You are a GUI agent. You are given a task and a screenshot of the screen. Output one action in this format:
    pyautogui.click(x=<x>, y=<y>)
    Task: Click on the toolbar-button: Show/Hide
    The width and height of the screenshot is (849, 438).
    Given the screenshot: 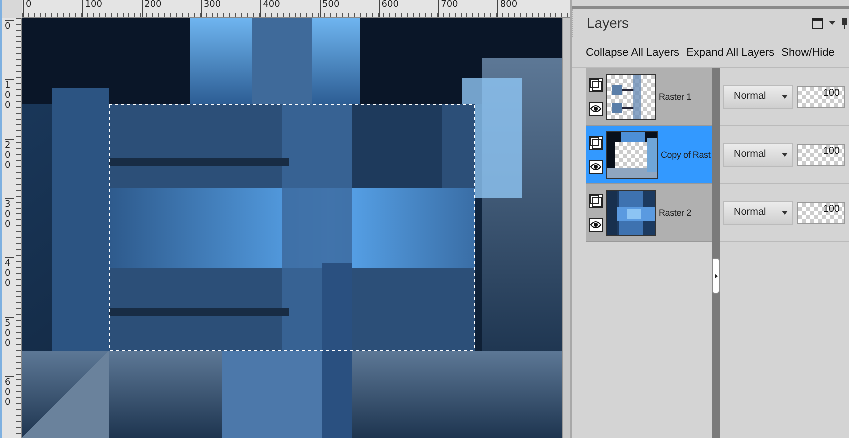 What is the action you would take?
    pyautogui.click(x=808, y=53)
    